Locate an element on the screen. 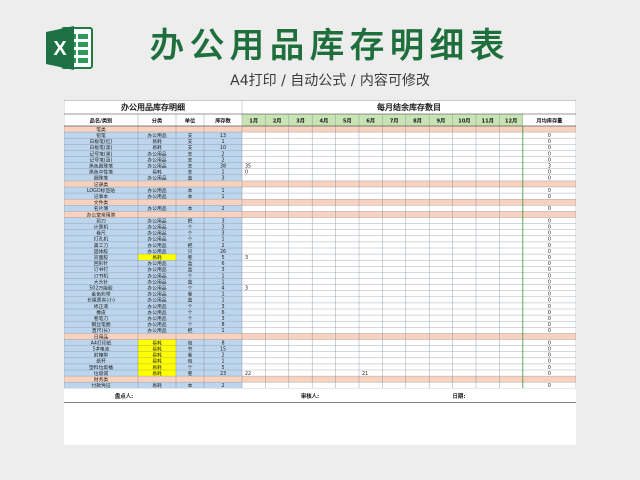 The image size is (640, 480). item-name: 橡皮 is located at coordinates (101, 312).